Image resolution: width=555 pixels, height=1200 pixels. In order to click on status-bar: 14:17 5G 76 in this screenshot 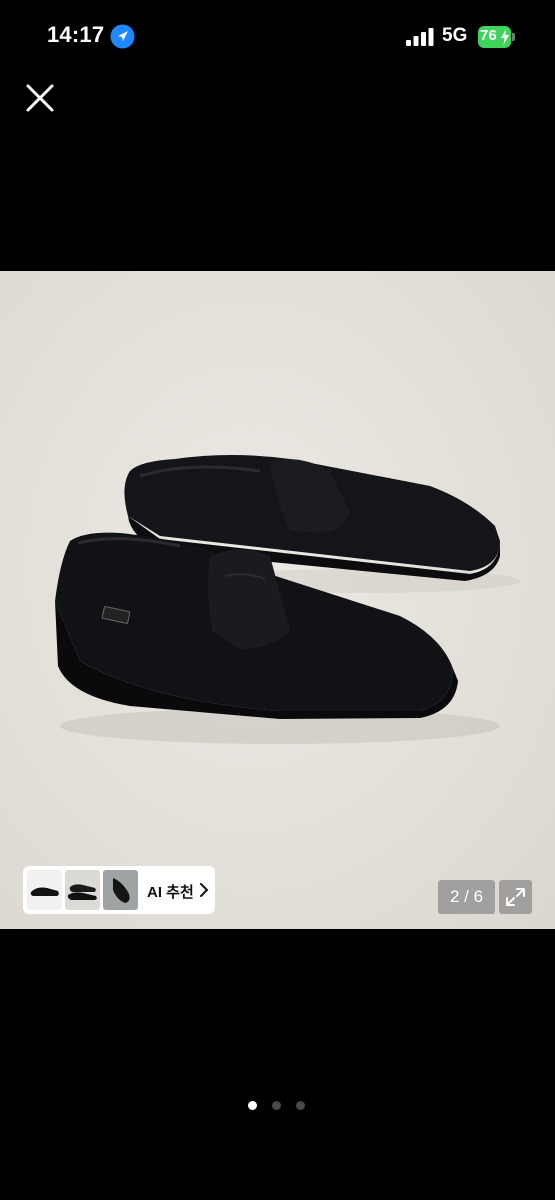, I will do `click(277, 36)`.